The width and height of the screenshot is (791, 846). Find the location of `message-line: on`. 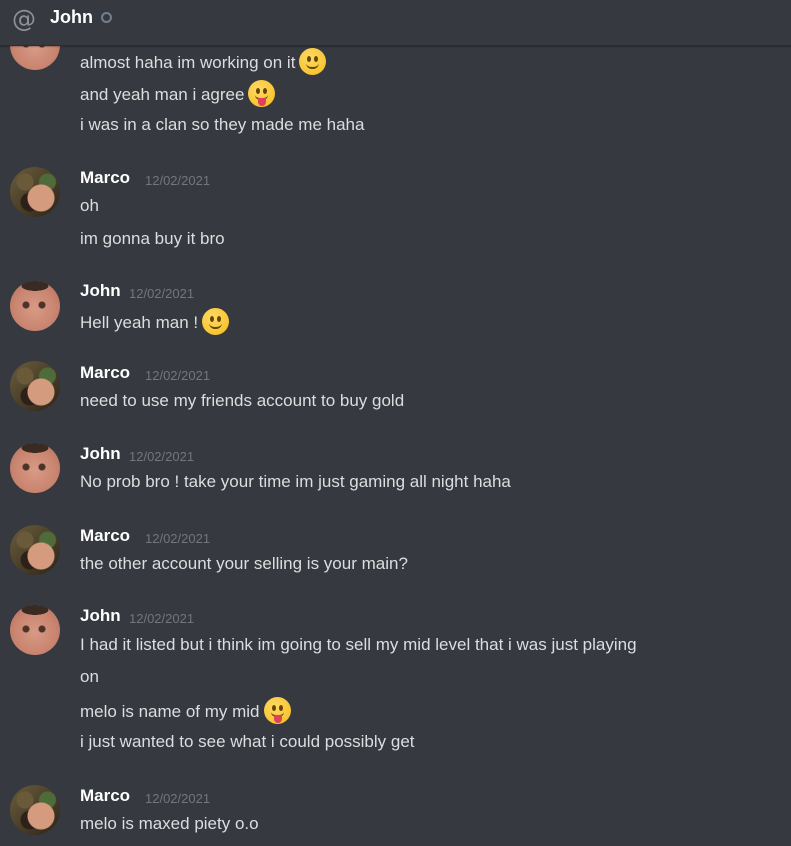

message-line: on is located at coordinates (89, 676).